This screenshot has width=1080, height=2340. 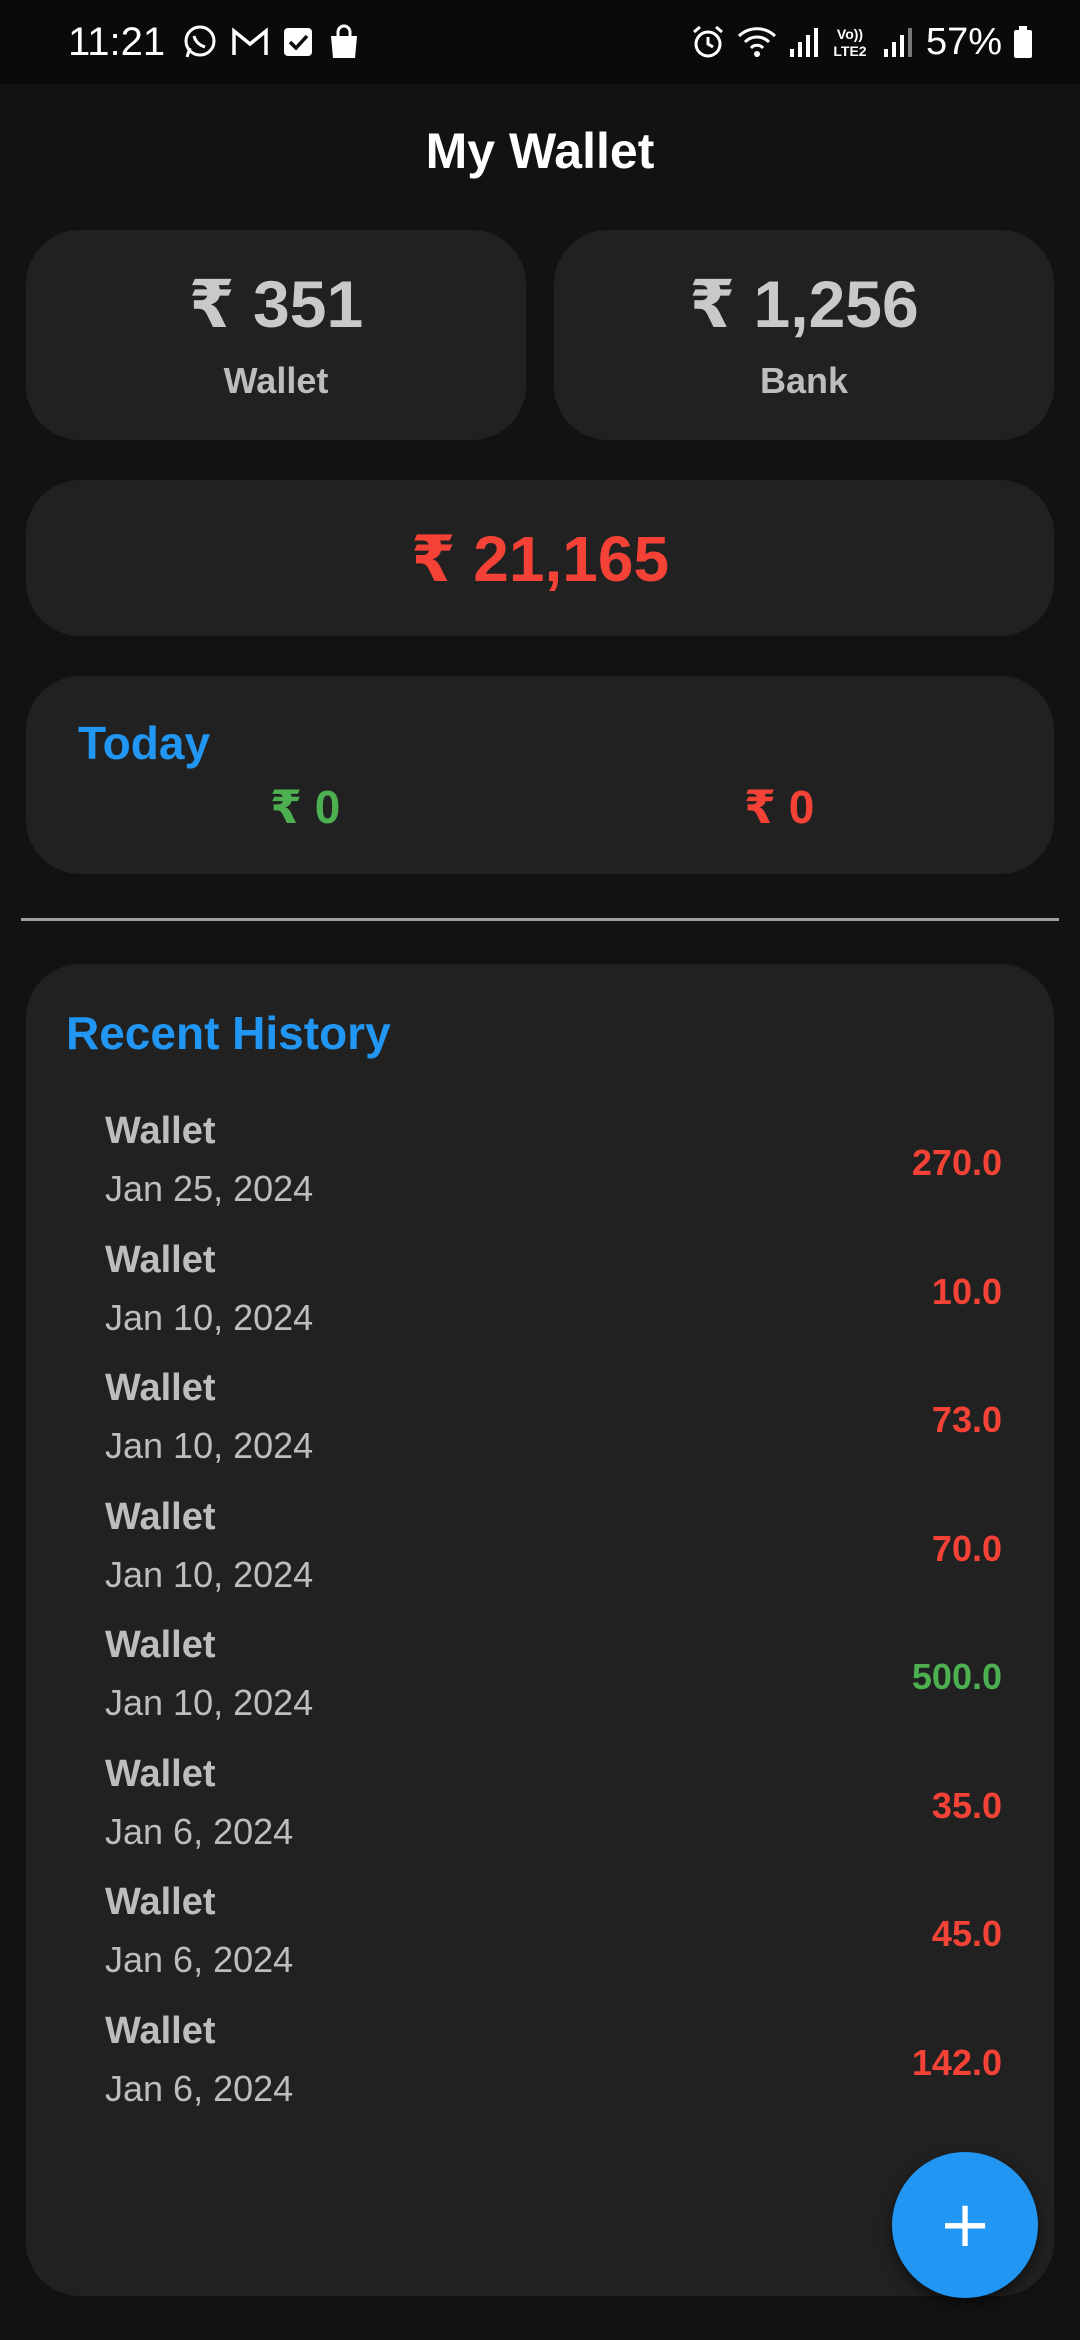 What do you see at coordinates (144, 743) in the screenshot?
I see `today-title: Today` at bounding box center [144, 743].